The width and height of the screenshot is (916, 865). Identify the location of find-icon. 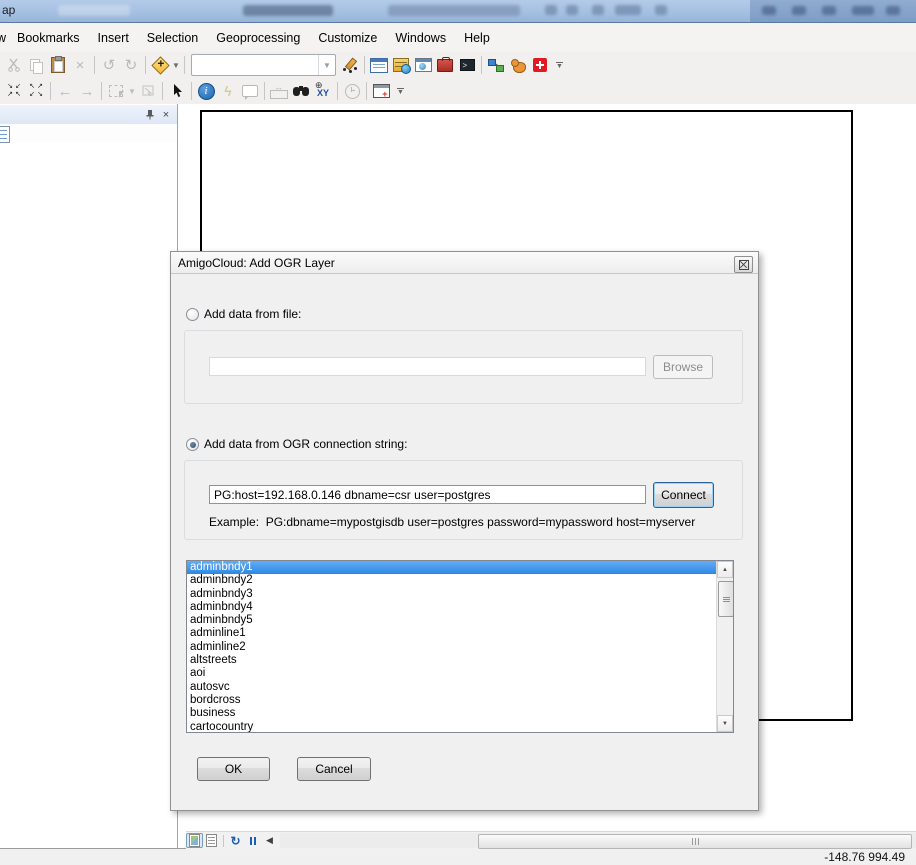
(301, 91).